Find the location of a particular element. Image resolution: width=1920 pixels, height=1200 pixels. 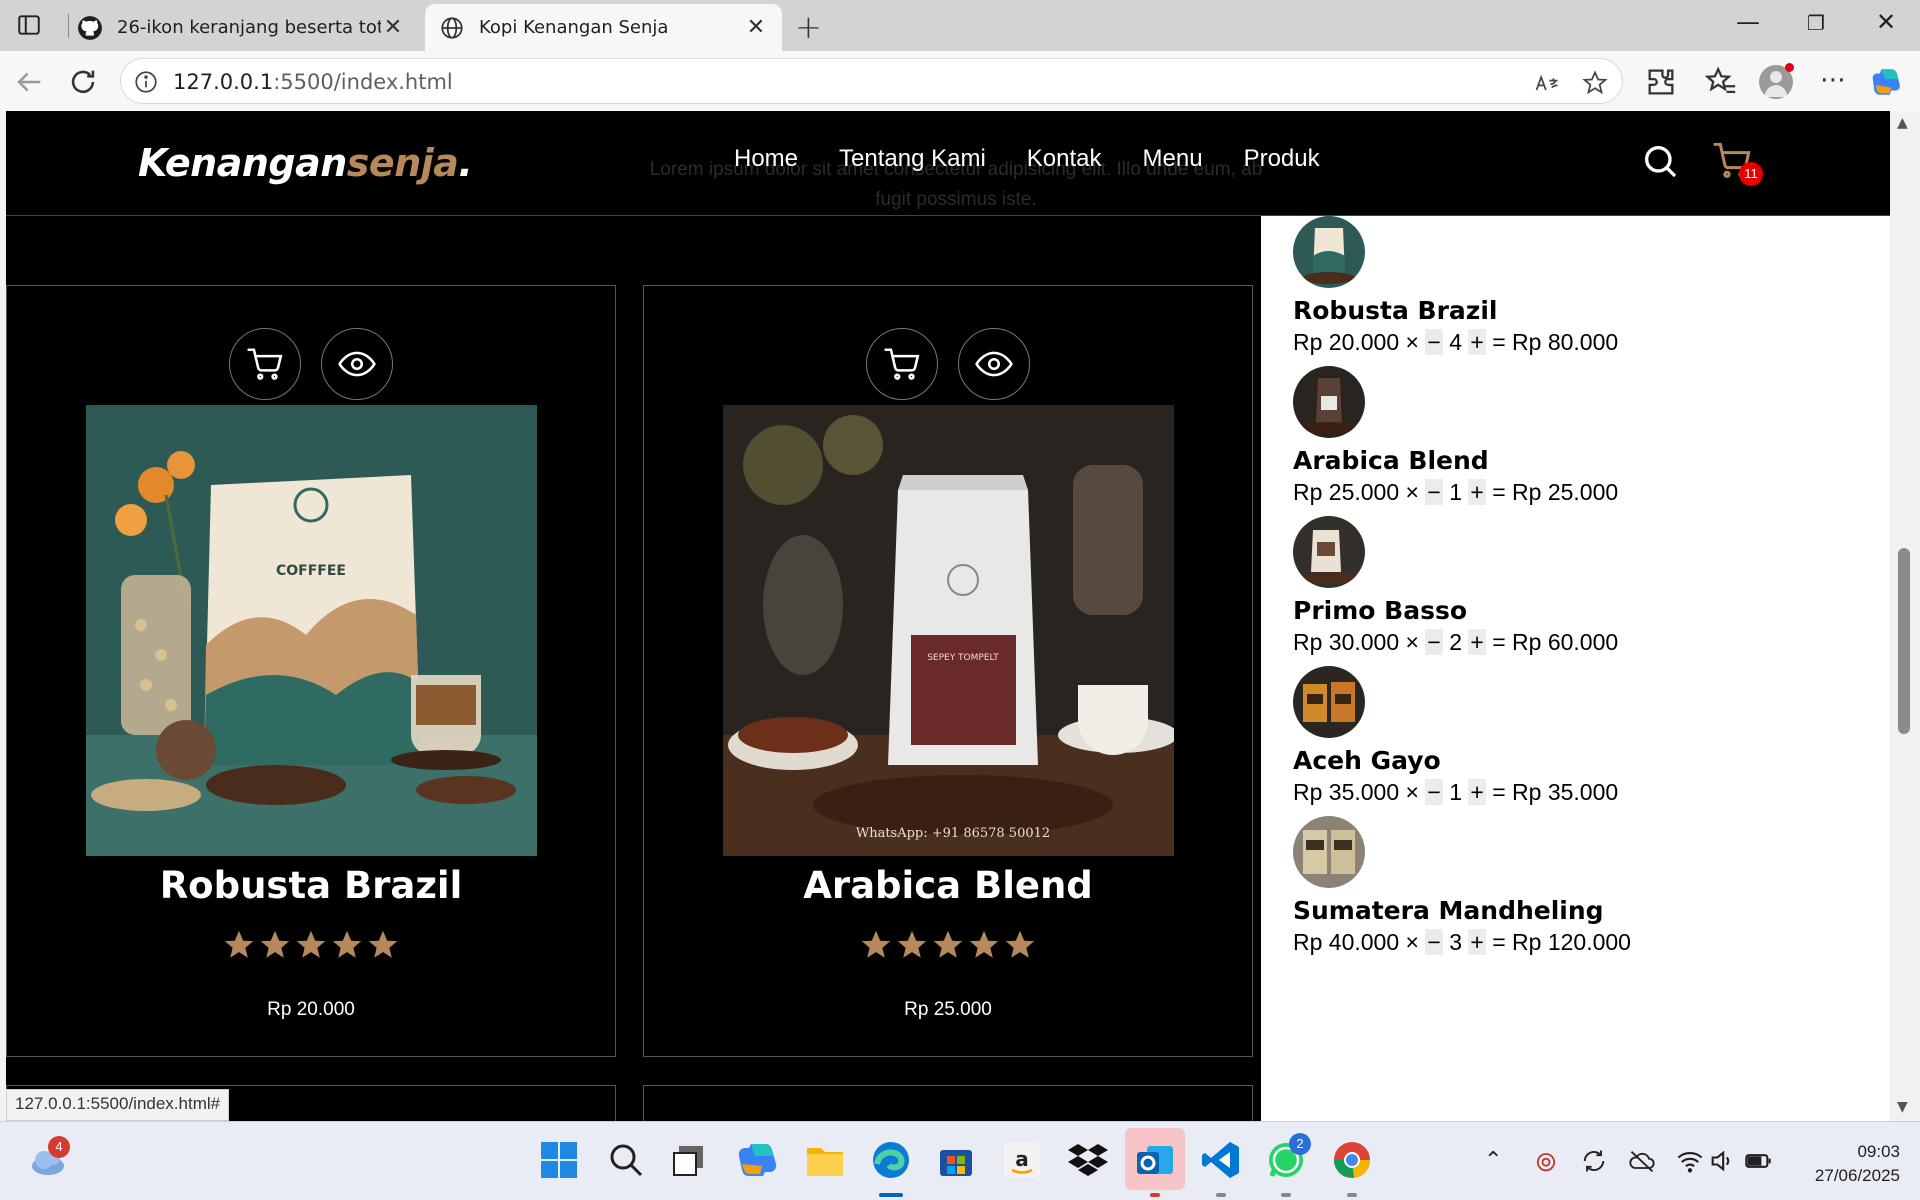

tab-actions-icon is located at coordinates (29, 25).